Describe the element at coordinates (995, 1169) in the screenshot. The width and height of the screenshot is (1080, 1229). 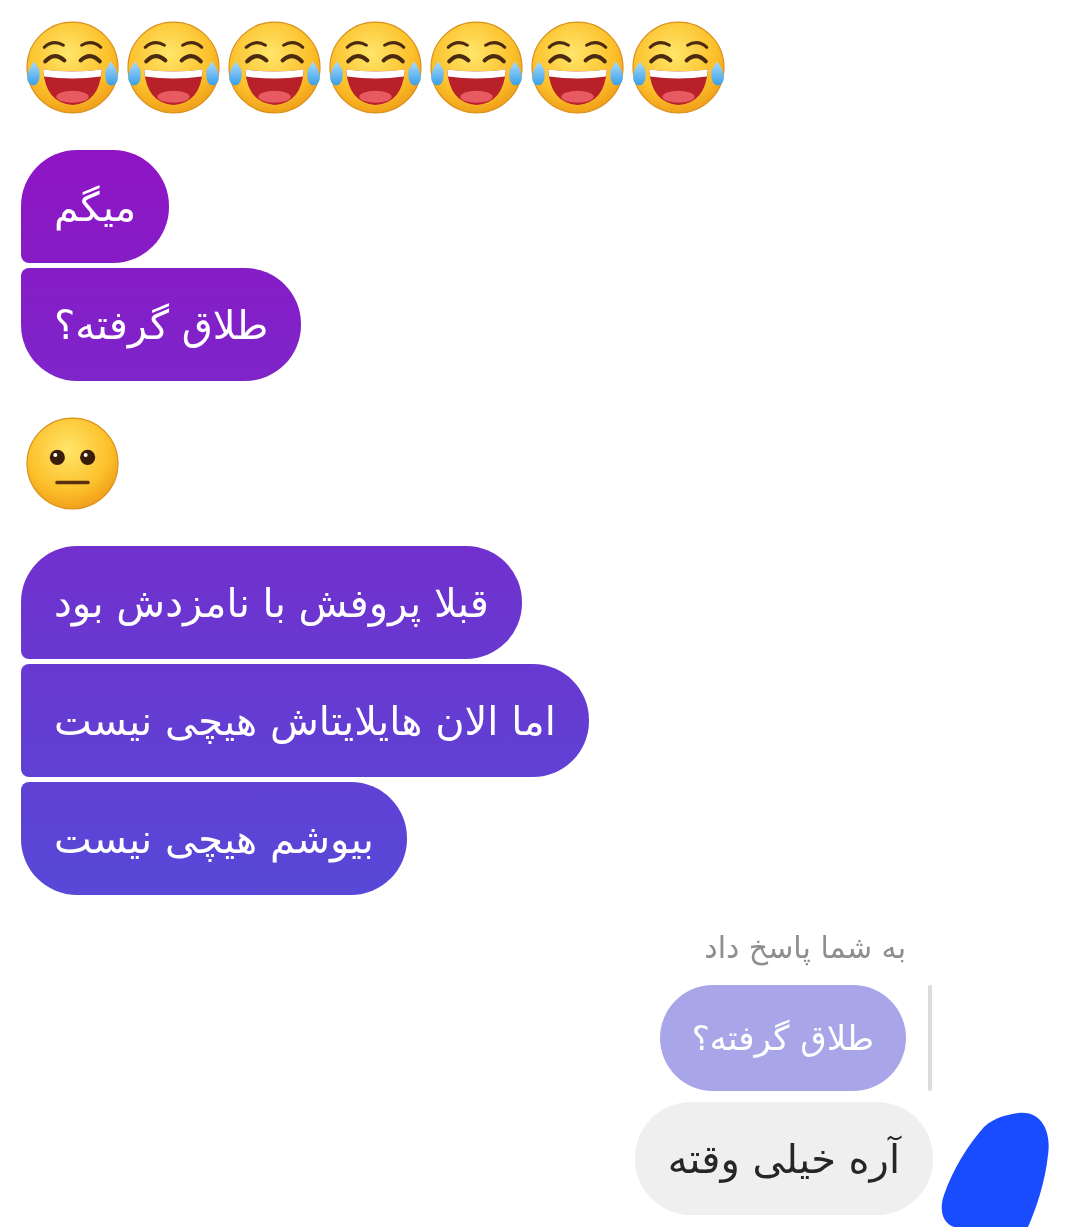
I see `scribble-icon` at that location.